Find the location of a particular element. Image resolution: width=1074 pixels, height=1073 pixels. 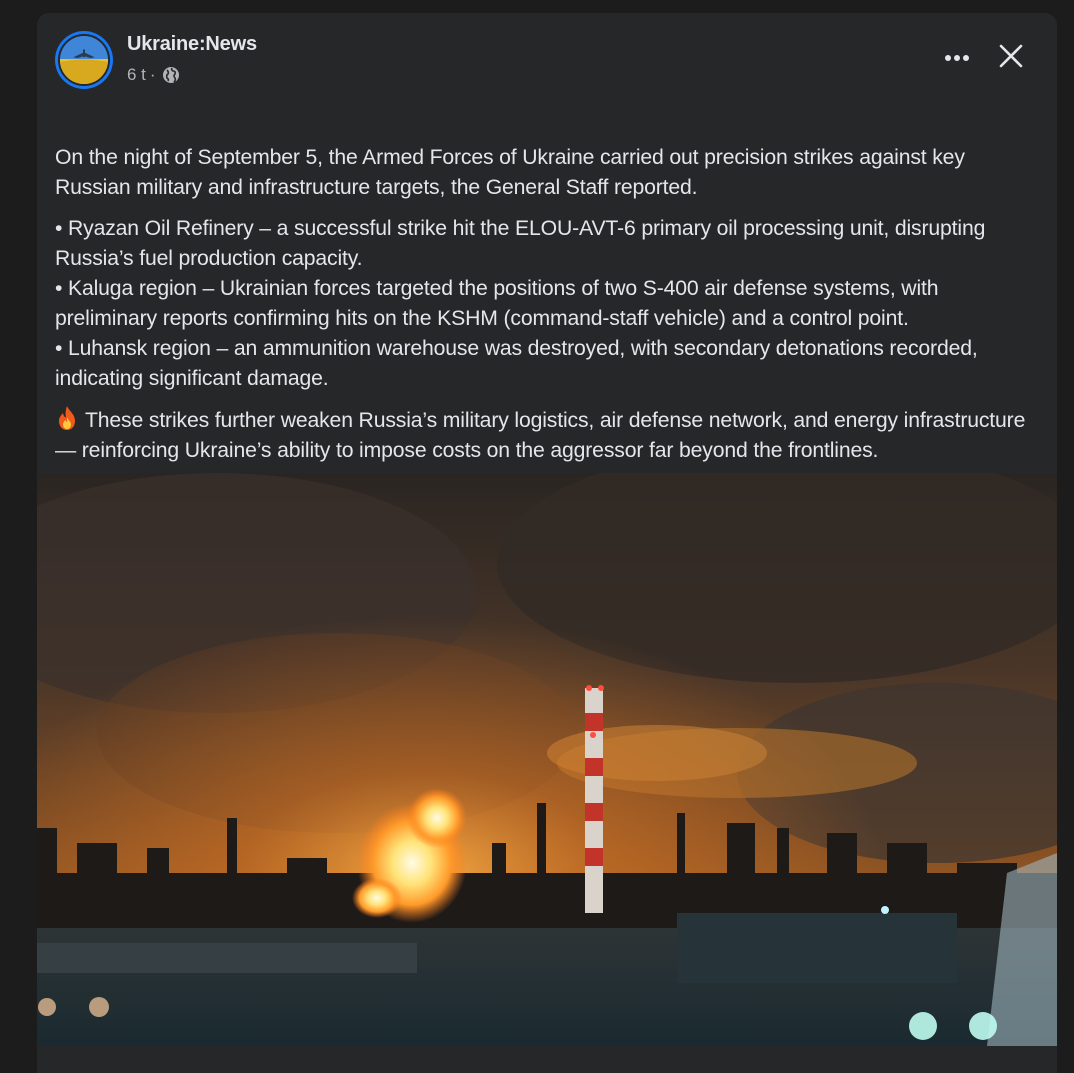

post-footer-strip is located at coordinates (547, 1059).